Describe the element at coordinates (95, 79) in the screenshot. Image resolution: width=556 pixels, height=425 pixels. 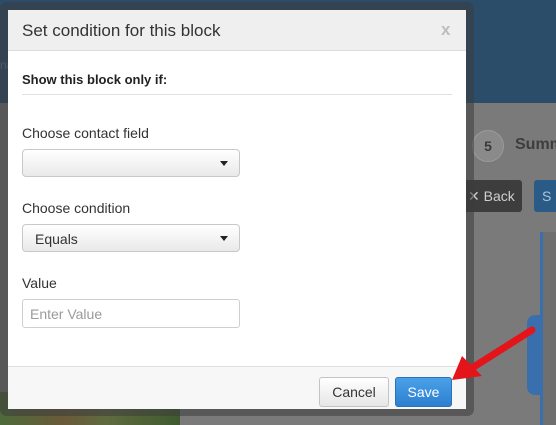
I see `section-title: Show this block only if:` at that location.